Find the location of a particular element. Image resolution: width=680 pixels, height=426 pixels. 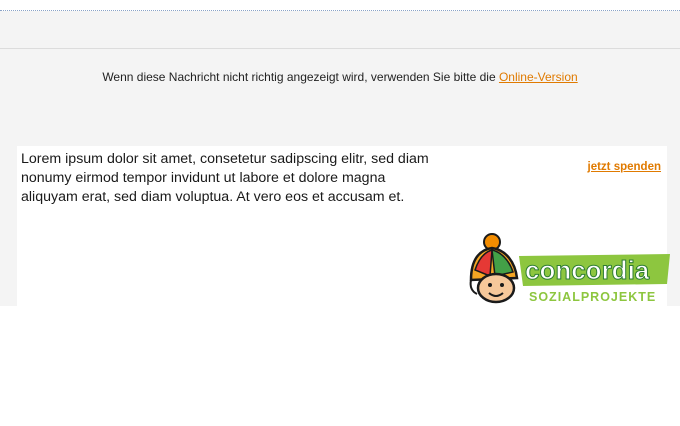

concordia-logo: concordia SOZIALPROJEKTE is located at coordinates (567, 270).